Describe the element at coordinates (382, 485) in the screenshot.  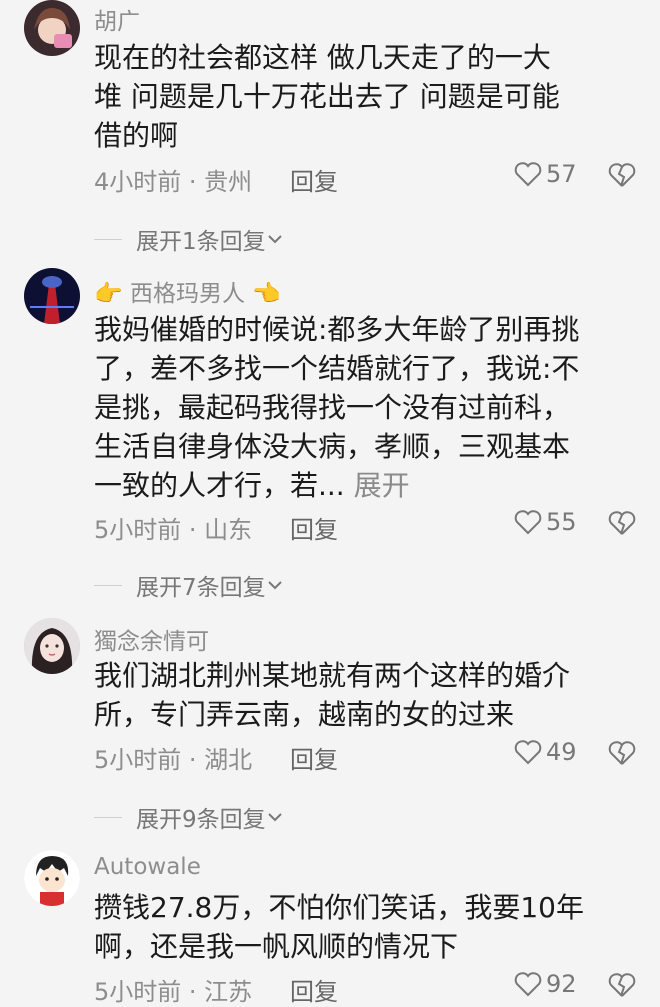
I see `expand-text-link: 展开` at that location.